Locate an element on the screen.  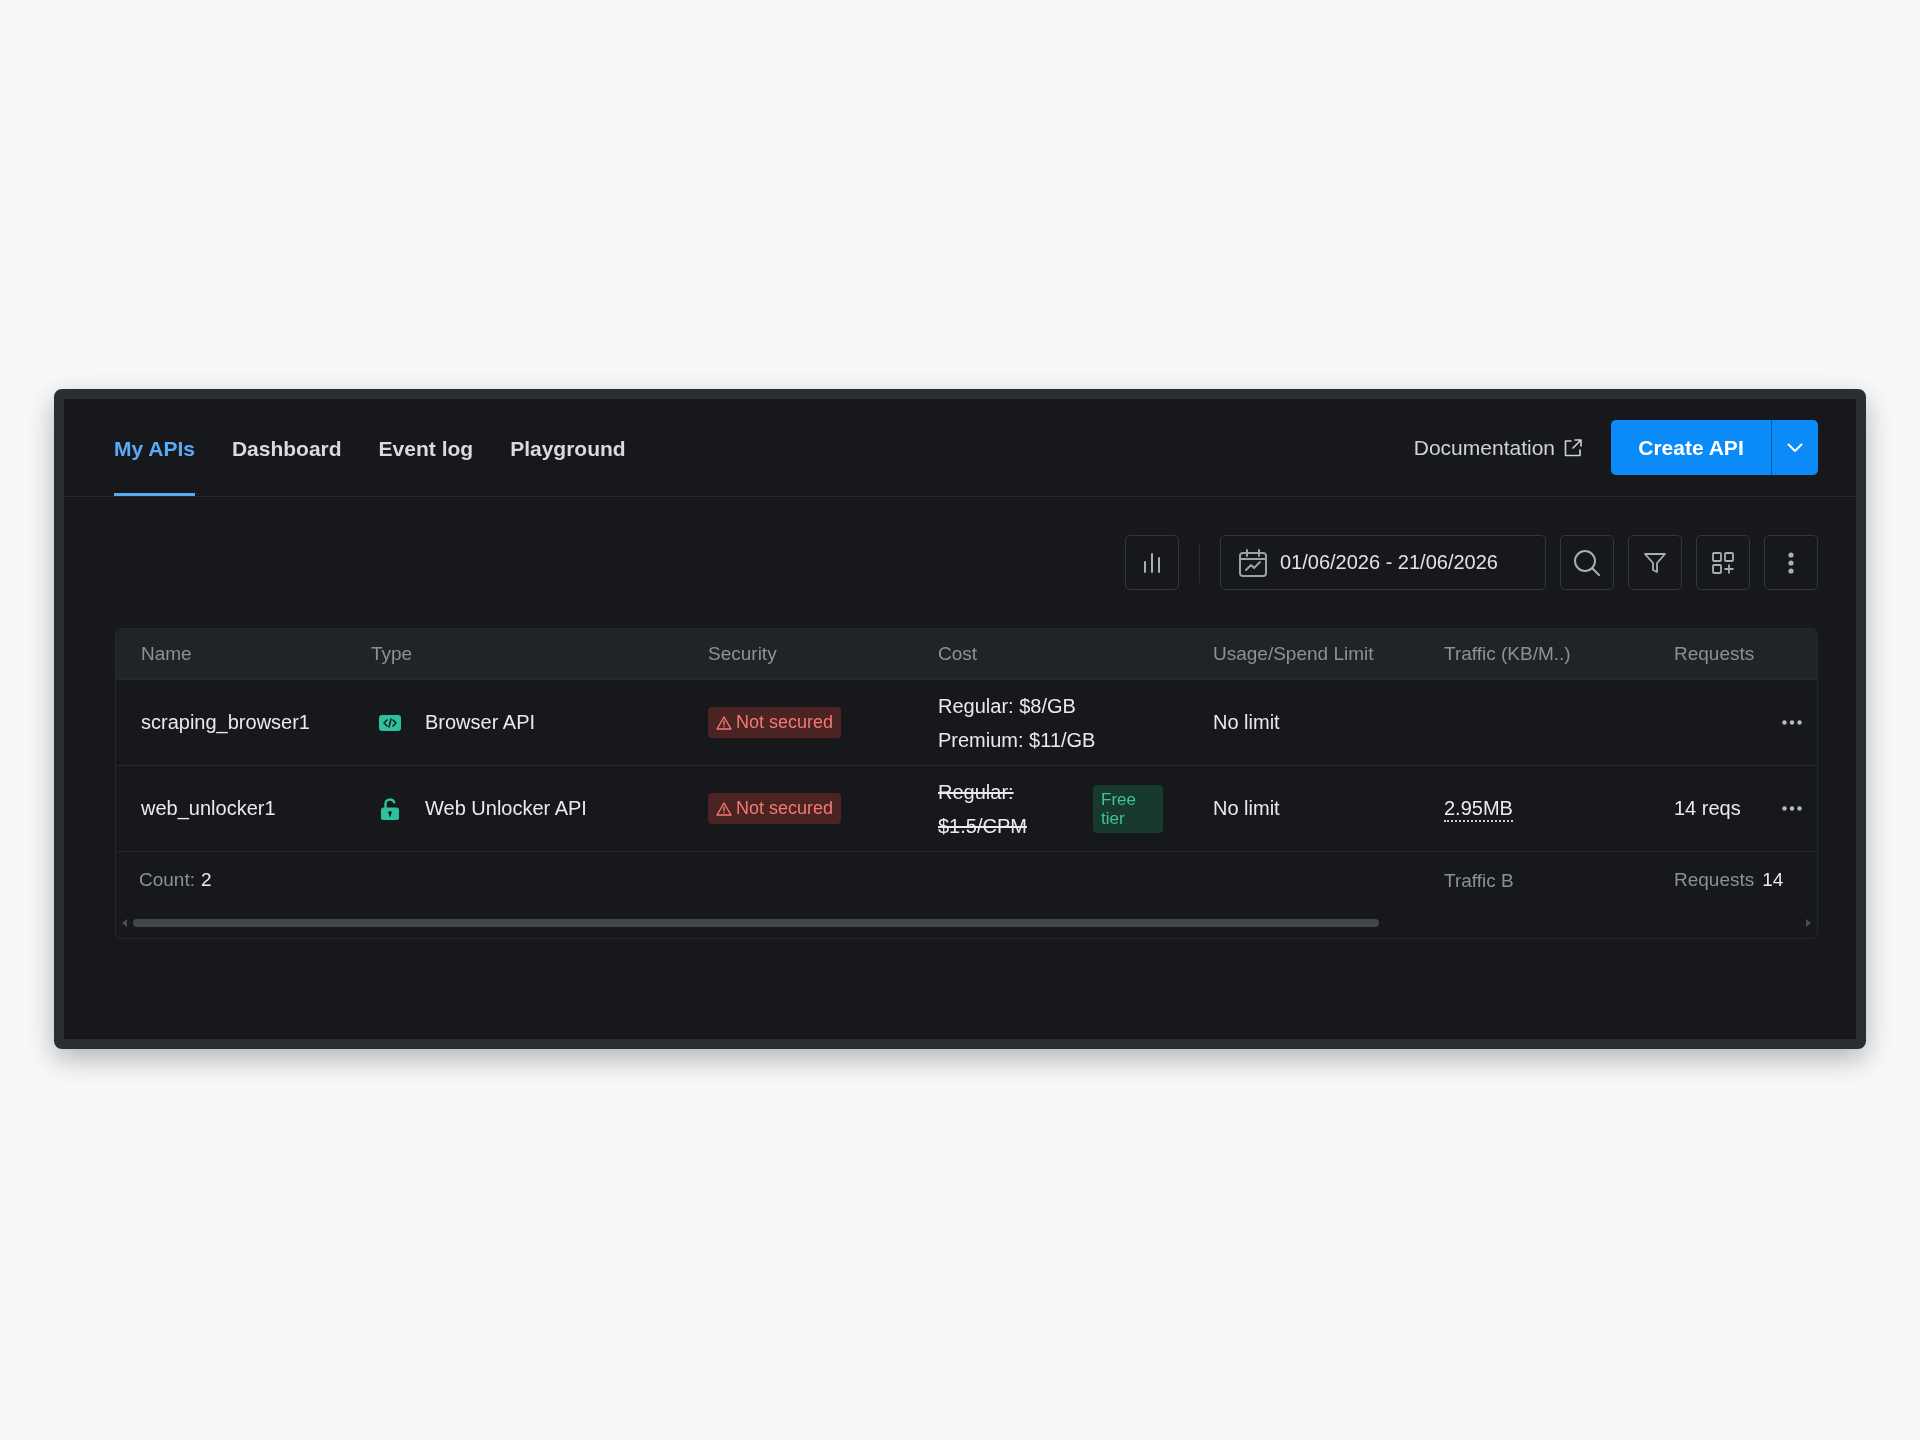
requests-value: 14 is located at coordinates (1773, 880).